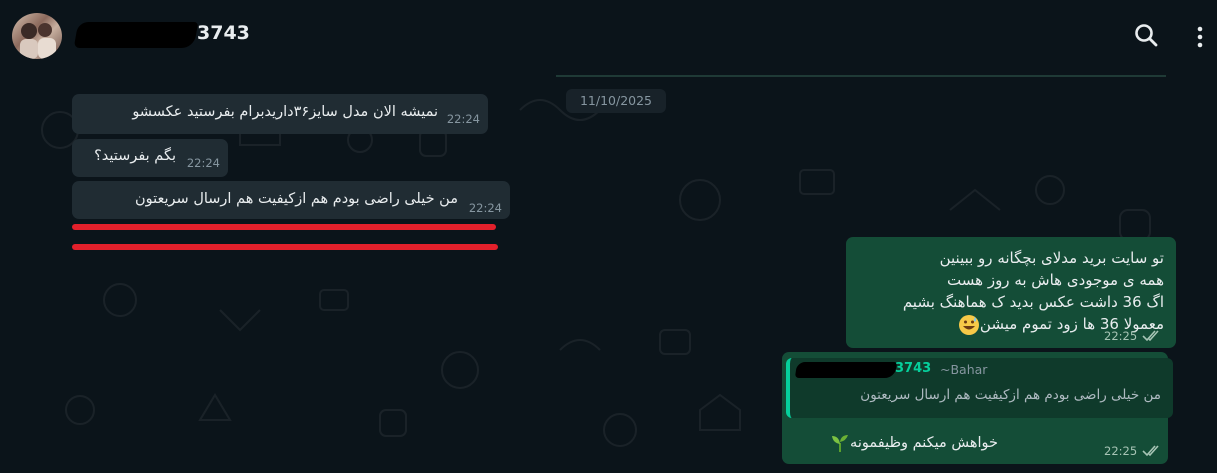  I want to click on previous-message-edge, so click(861, 76).